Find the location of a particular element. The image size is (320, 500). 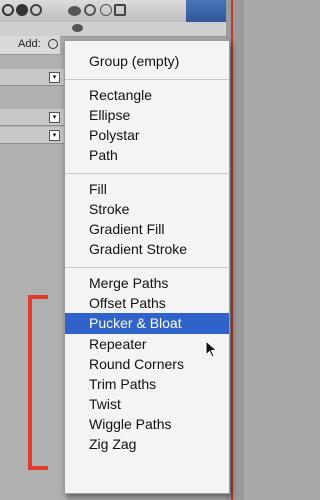

menu-item-wiggle-paths: Wiggle Paths is located at coordinates (147, 424).